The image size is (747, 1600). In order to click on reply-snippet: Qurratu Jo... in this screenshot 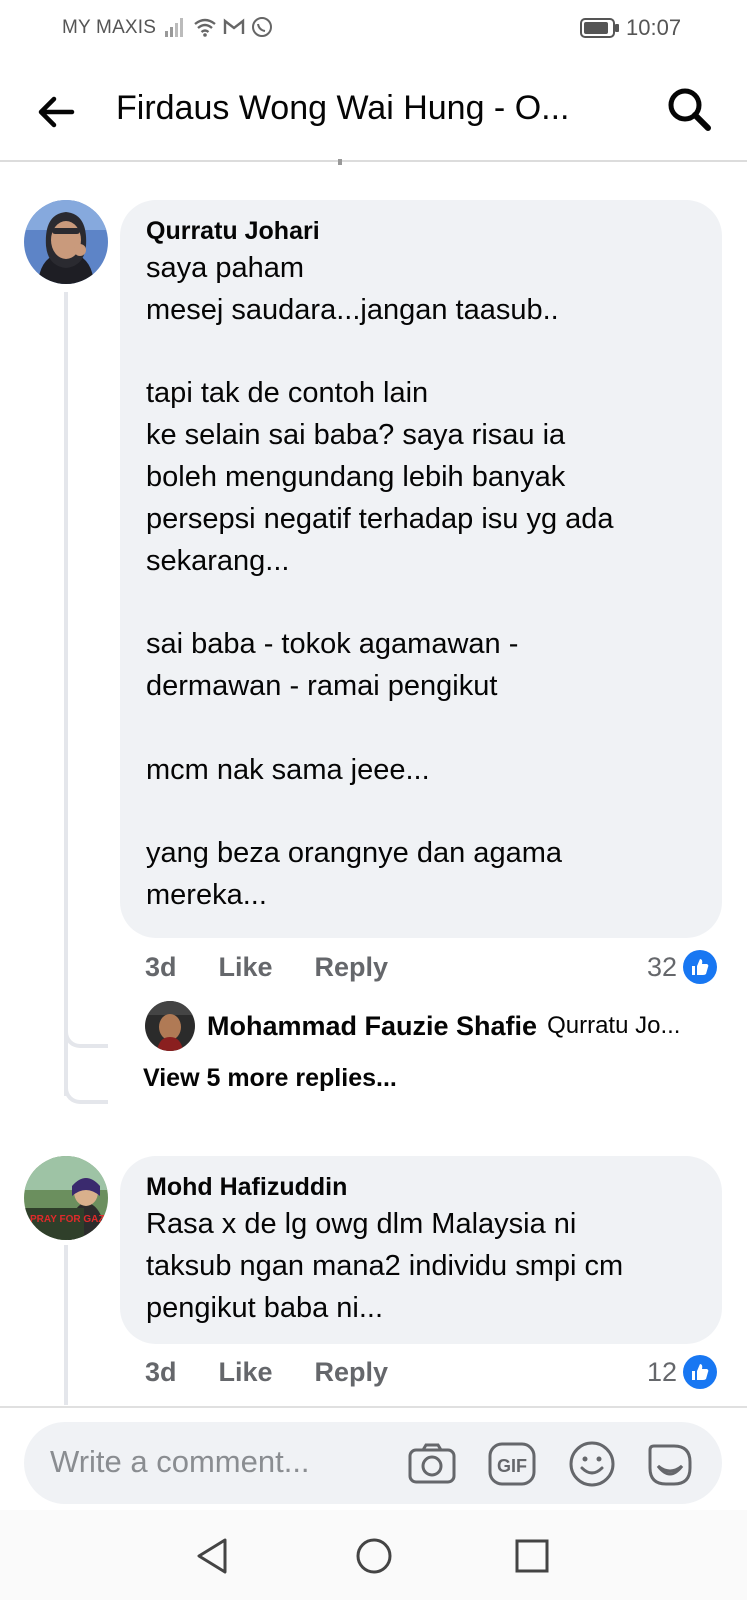, I will do `click(614, 1025)`.